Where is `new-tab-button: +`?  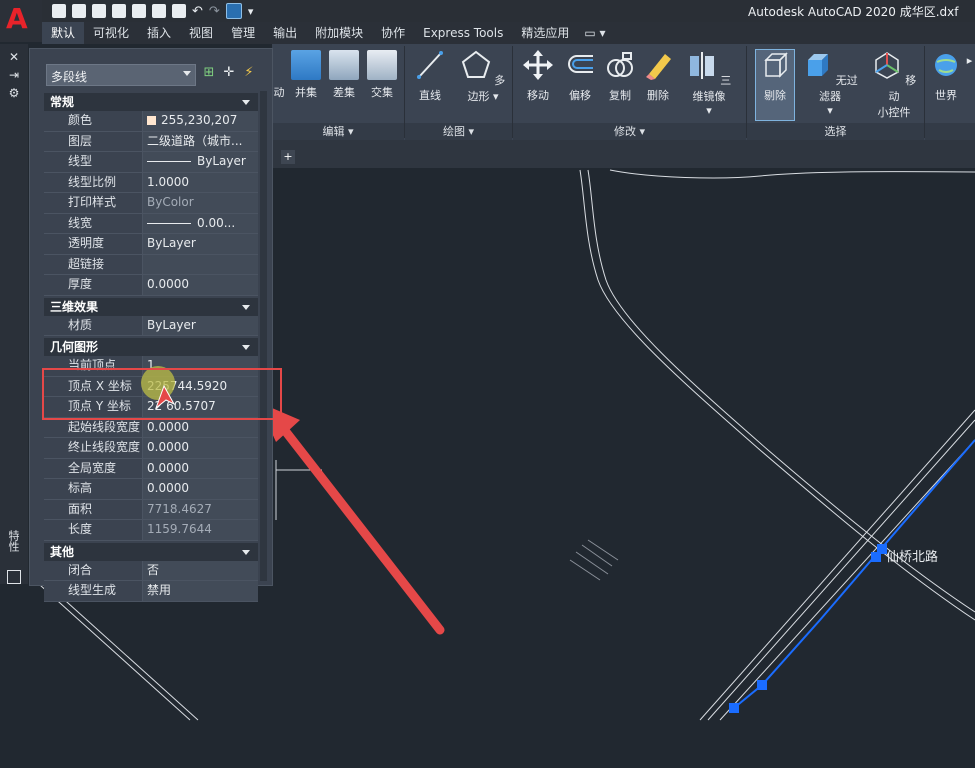 new-tab-button: + is located at coordinates (288, 157).